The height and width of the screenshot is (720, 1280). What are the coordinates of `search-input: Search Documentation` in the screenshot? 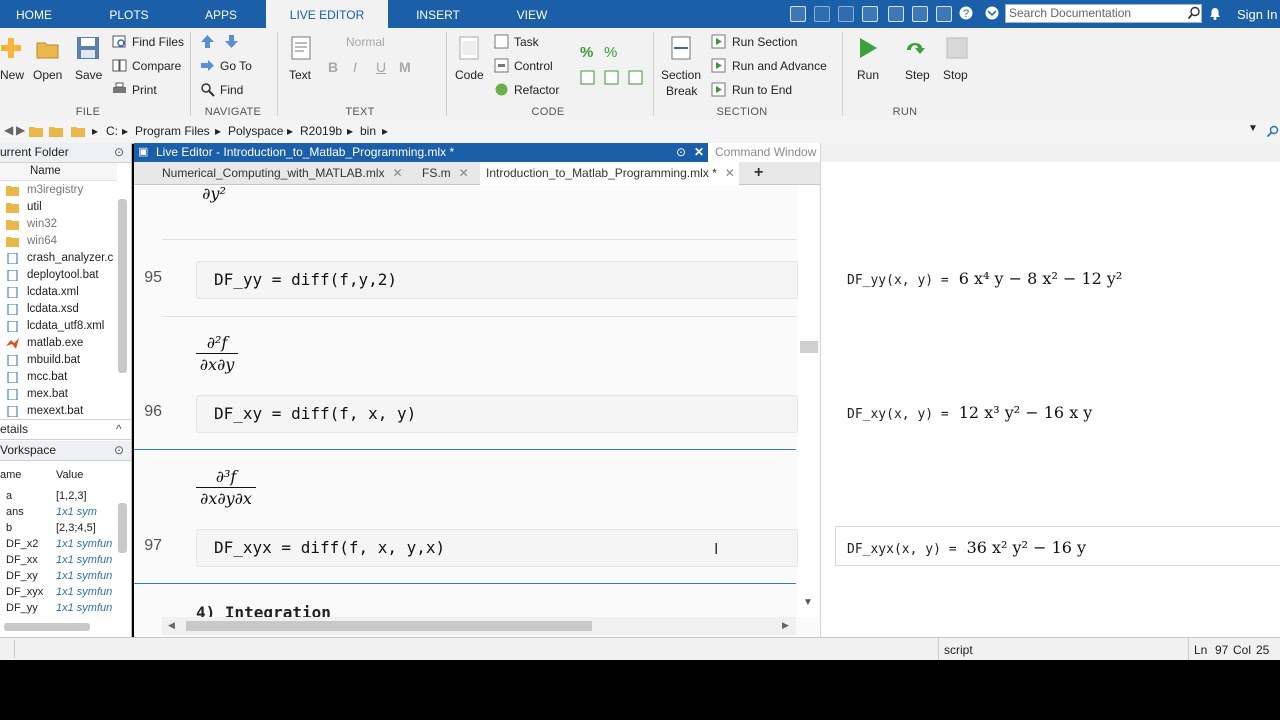 It's located at (1103, 13).